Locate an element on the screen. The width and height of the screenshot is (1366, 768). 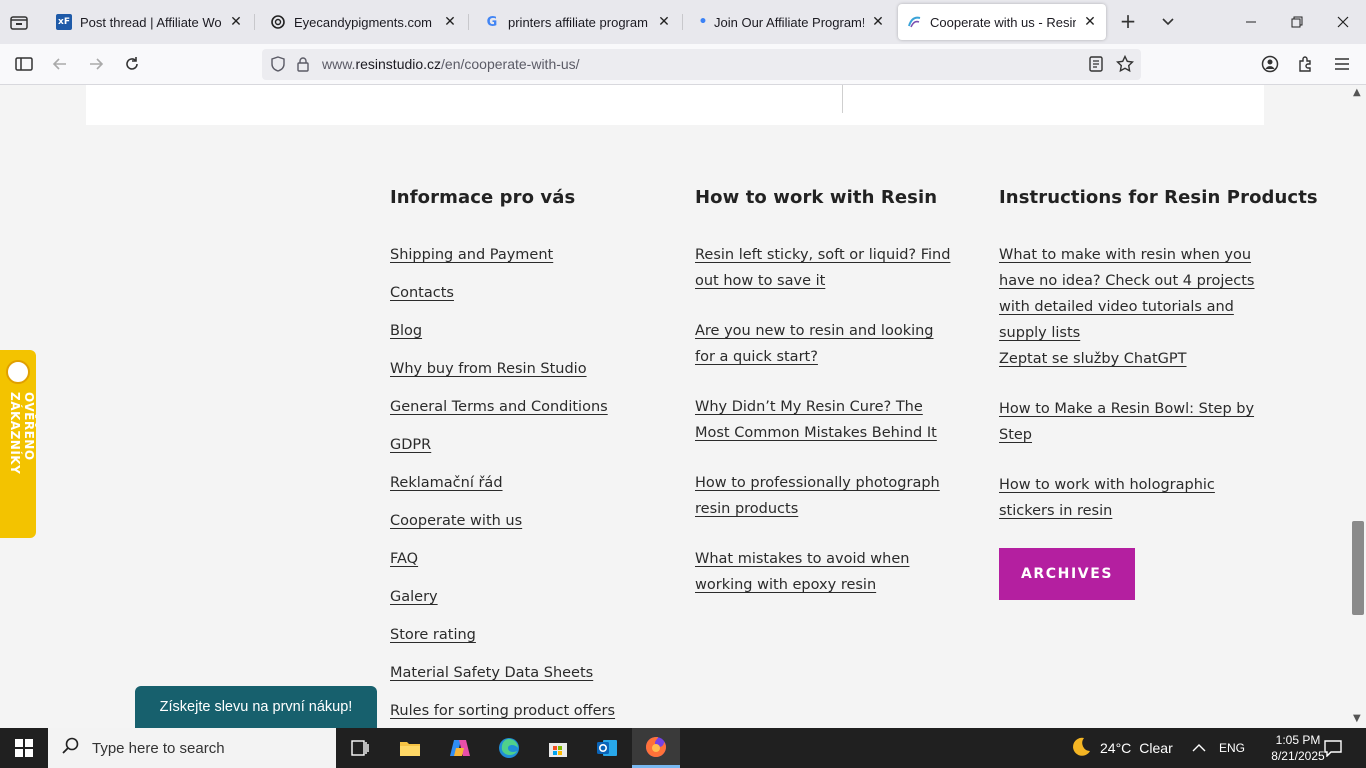
bookmark-star-icon is located at coordinates (1125, 65).